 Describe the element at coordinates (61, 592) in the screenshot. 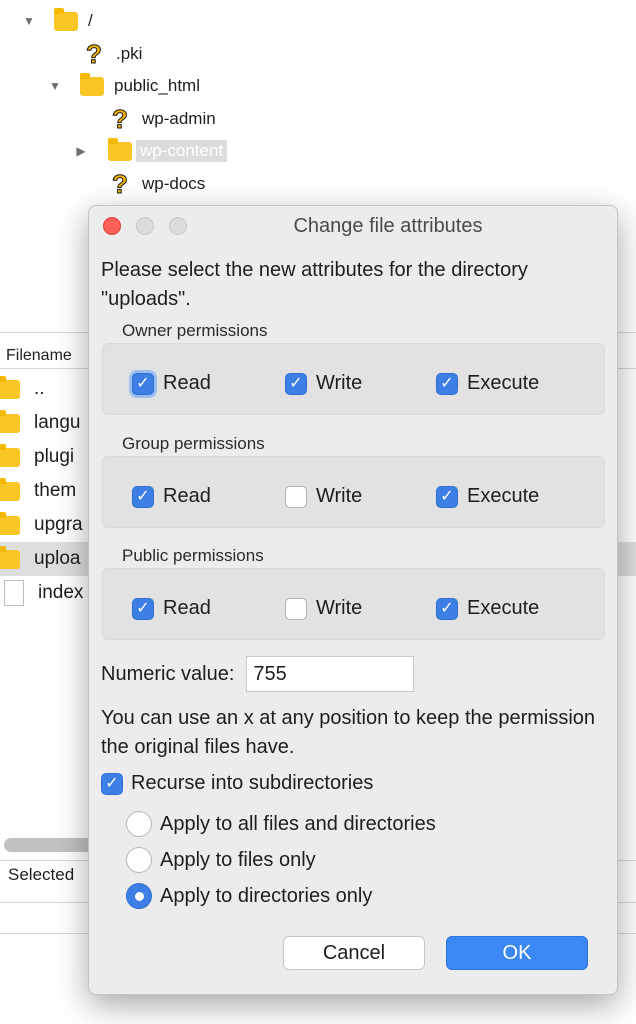

I see `file-name: index` at that location.